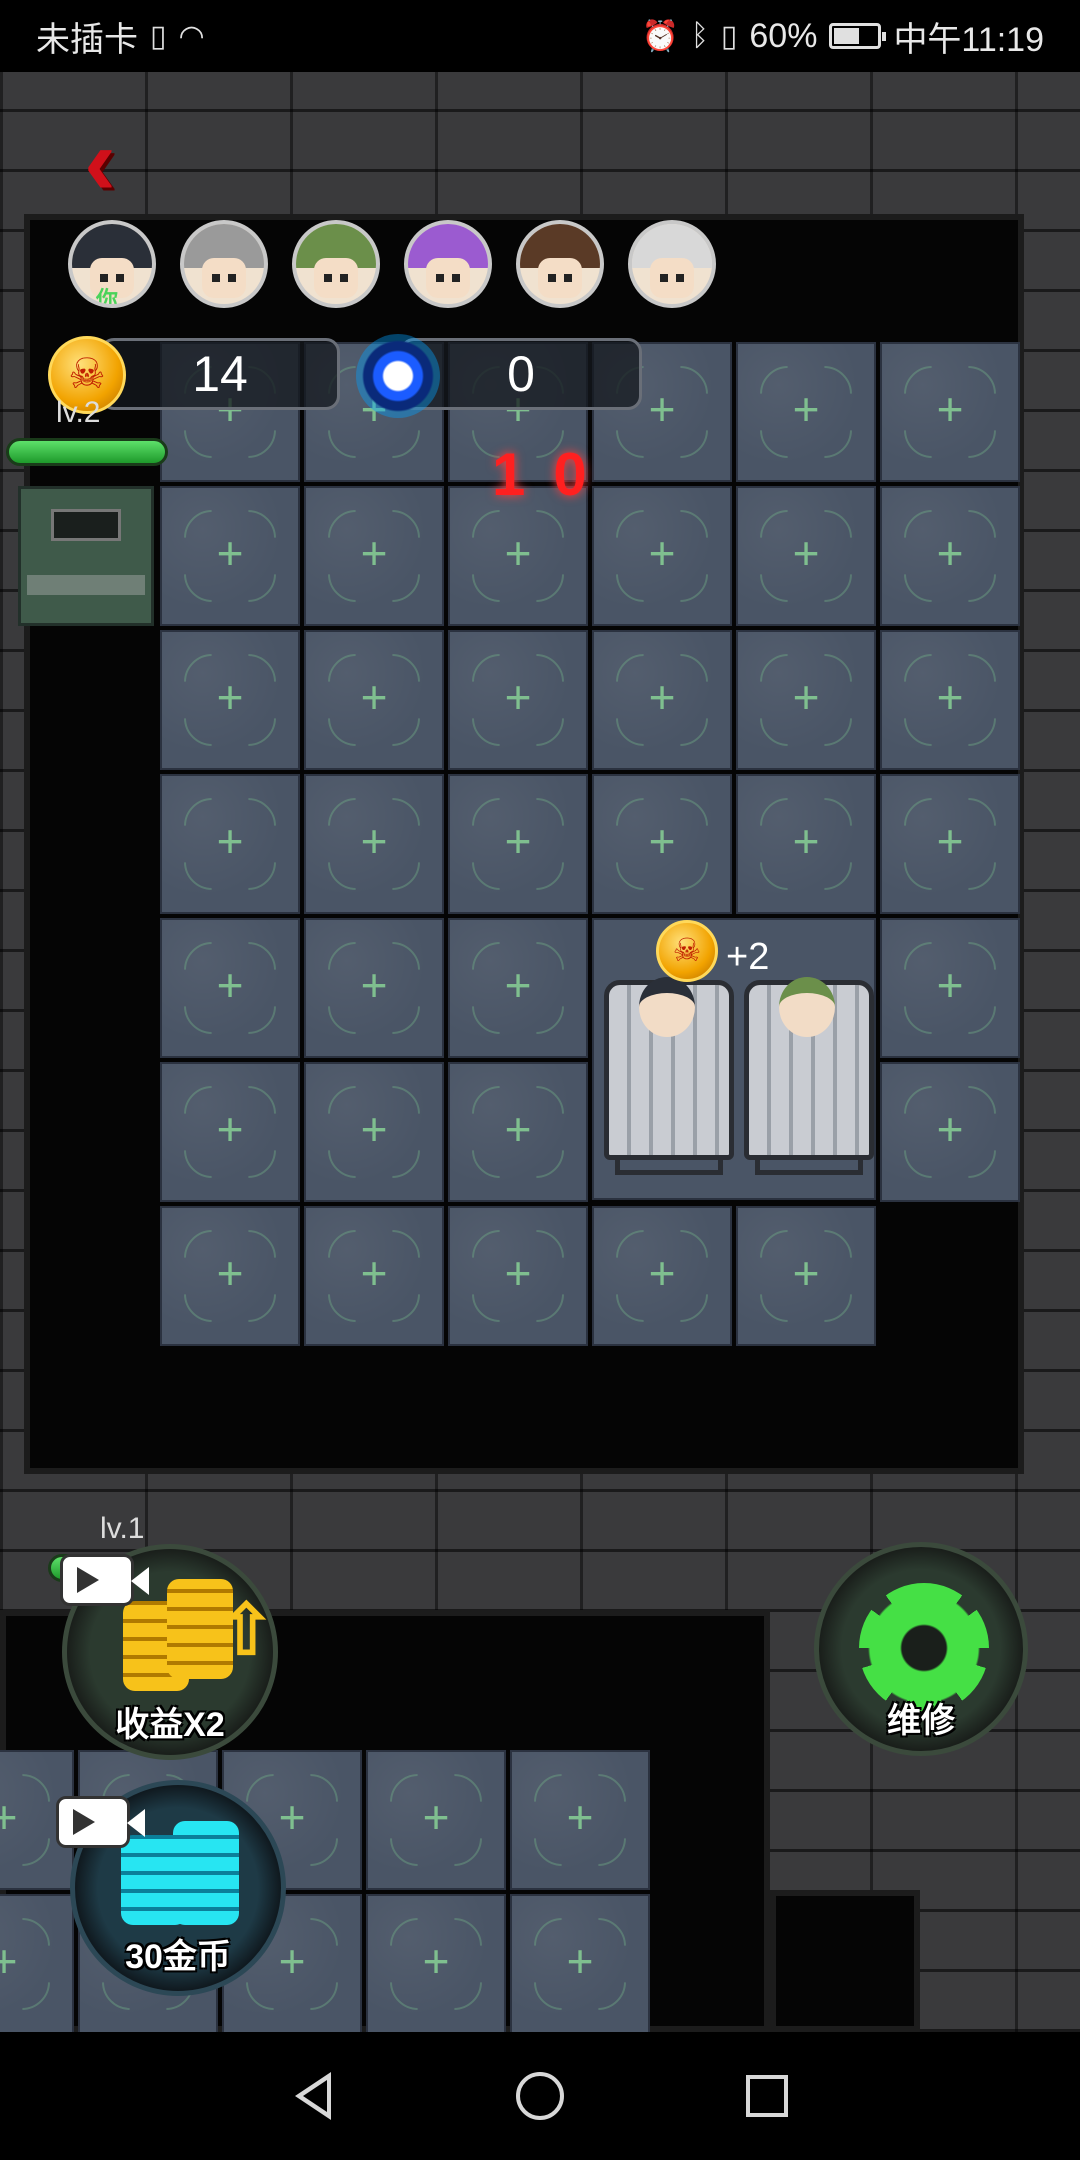  What do you see at coordinates (540, 36) in the screenshot?
I see `status-bar: 未插卡 ▯ ◠ ⏰ ᛒ ▯ 60% 中午11:19` at bounding box center [540, 36].